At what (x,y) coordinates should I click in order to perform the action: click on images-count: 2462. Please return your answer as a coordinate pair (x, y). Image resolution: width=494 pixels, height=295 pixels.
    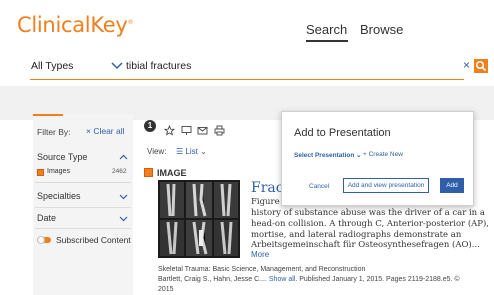
    Looking at the image, I should click on (119, 171).